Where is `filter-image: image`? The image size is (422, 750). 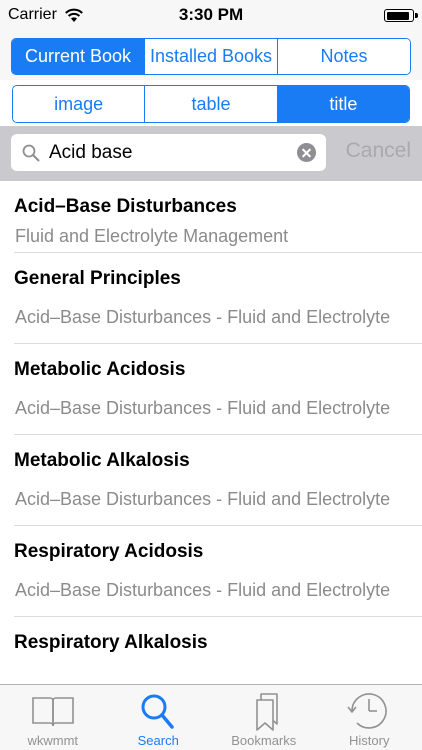
filter-image: image is located at coordinates (79, 104).